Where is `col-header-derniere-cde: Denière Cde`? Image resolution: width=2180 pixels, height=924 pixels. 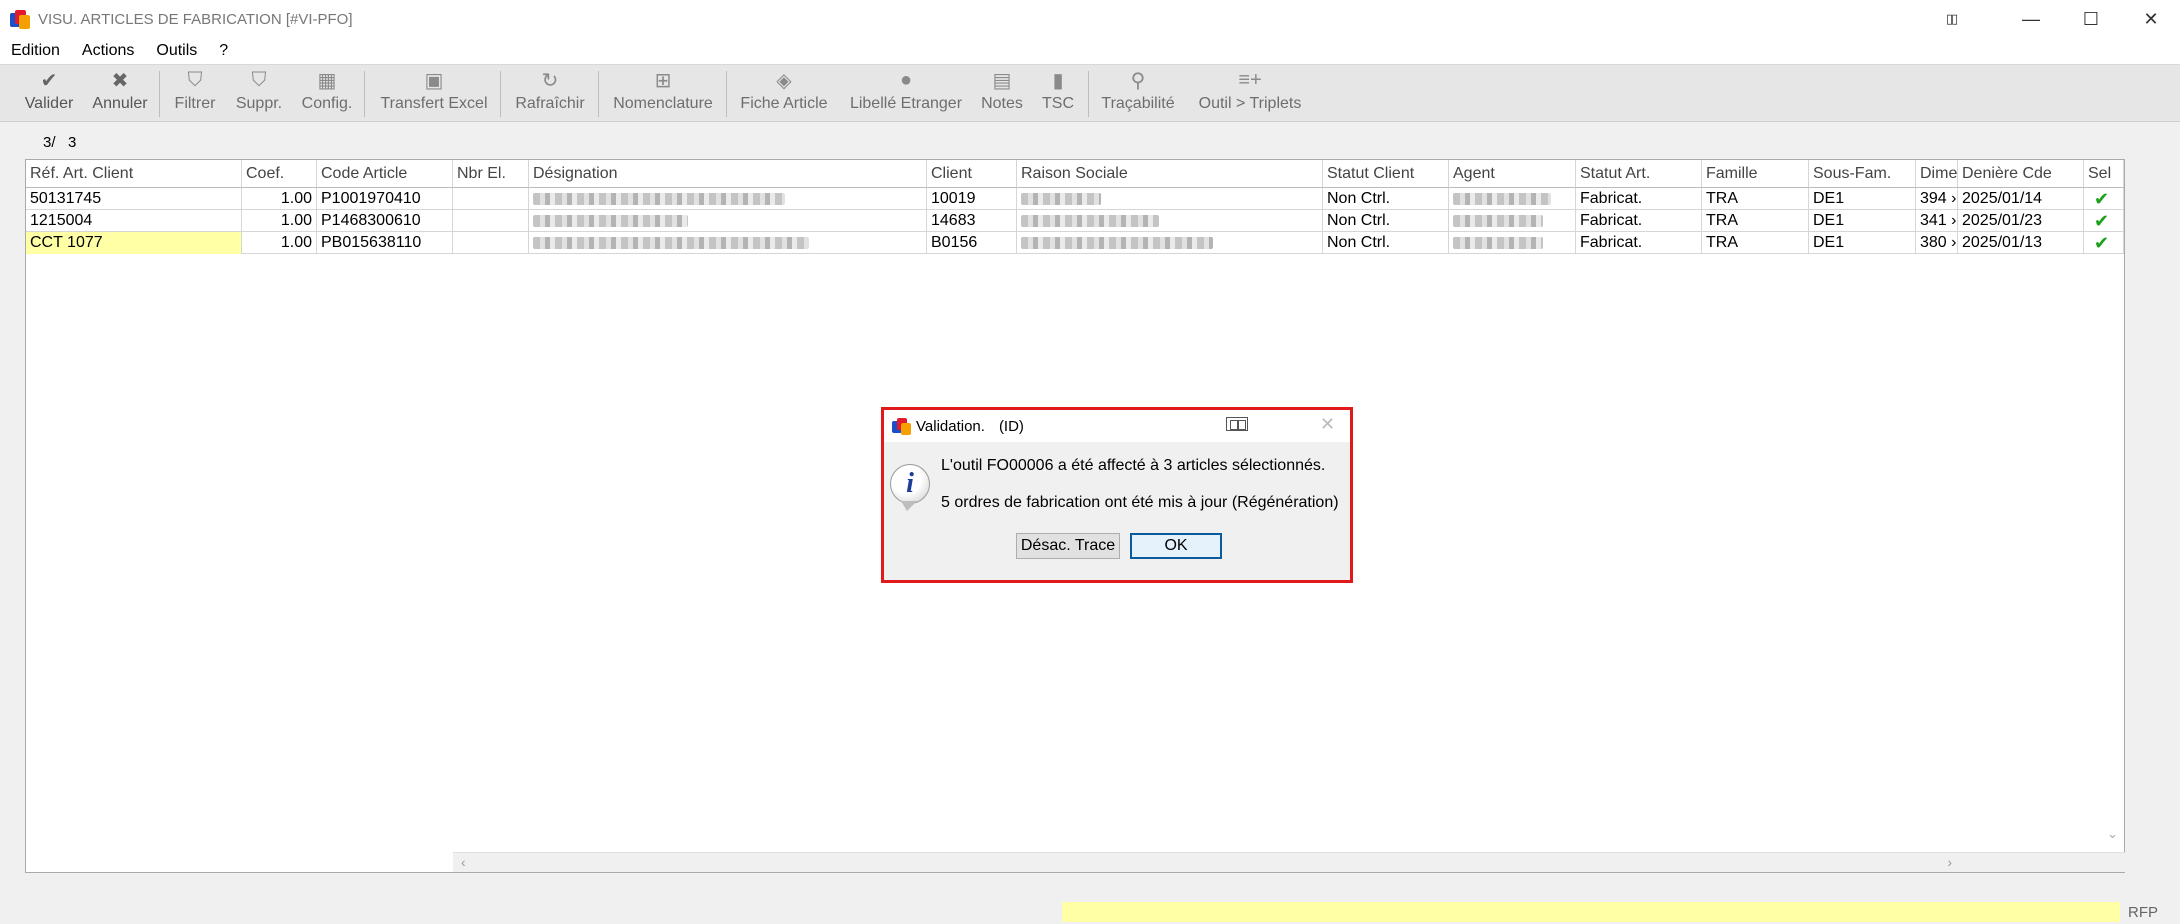
col-header-derniere-cde: Denière Cde is located at coordinates (2021, 174).